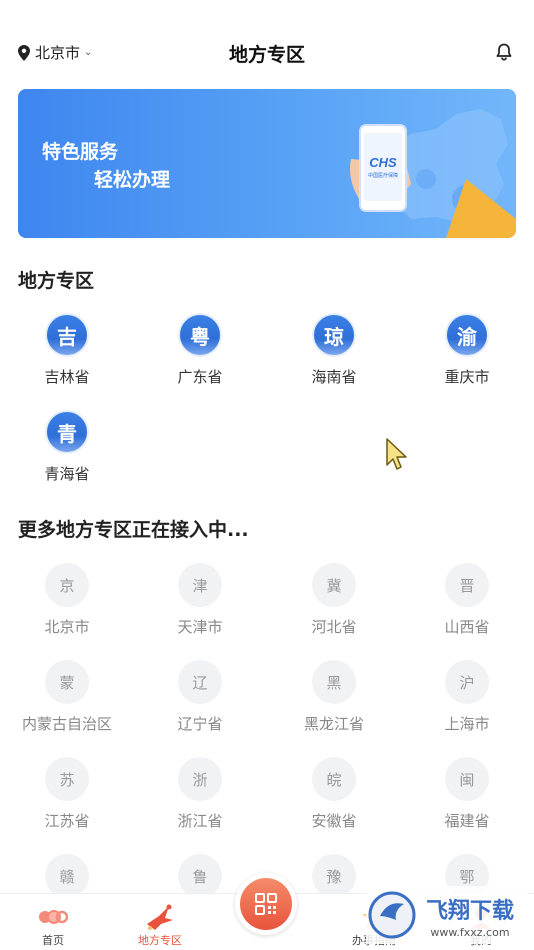  I want to click on region-badge-icon: 京, so click(67, 585).